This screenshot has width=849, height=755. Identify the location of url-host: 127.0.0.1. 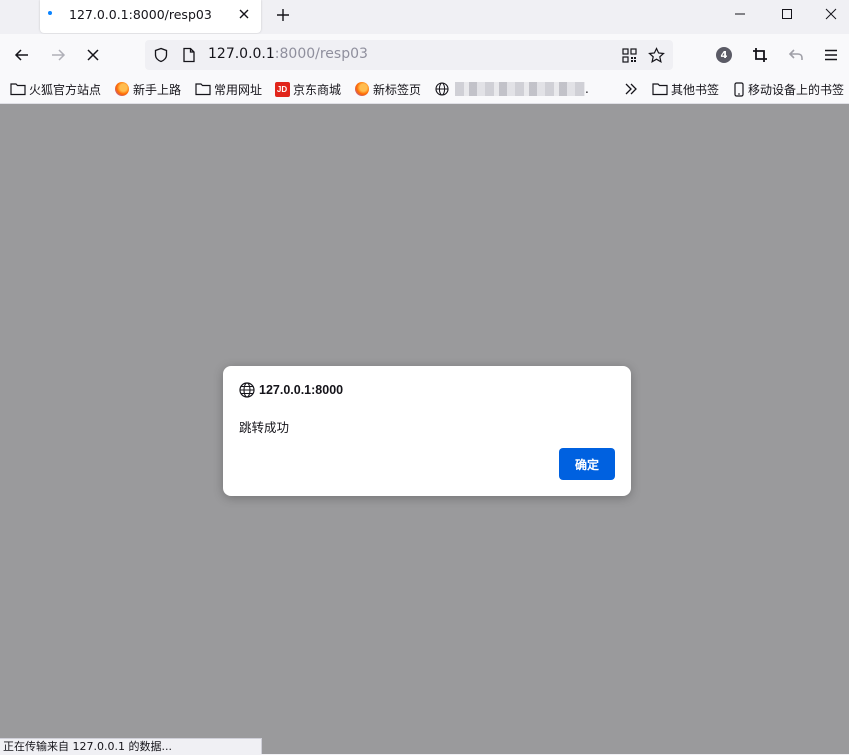
(241, 54).